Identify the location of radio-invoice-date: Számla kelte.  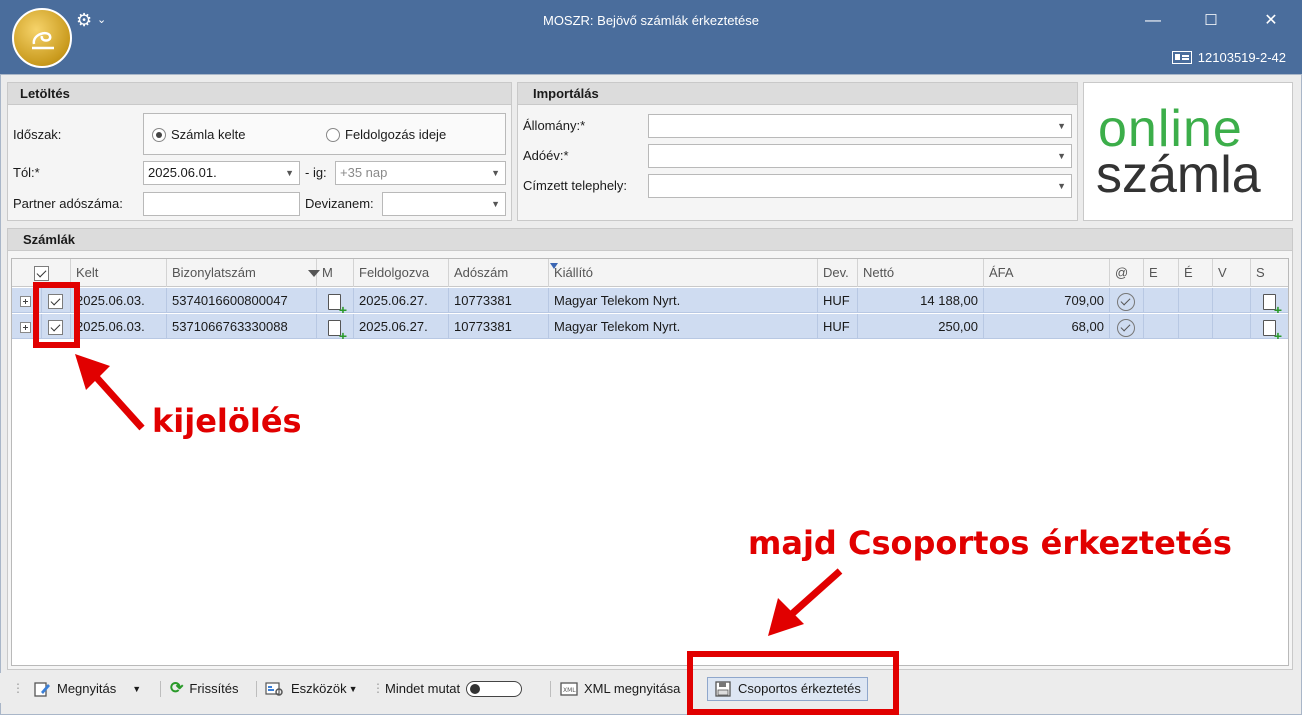
(198, 134).